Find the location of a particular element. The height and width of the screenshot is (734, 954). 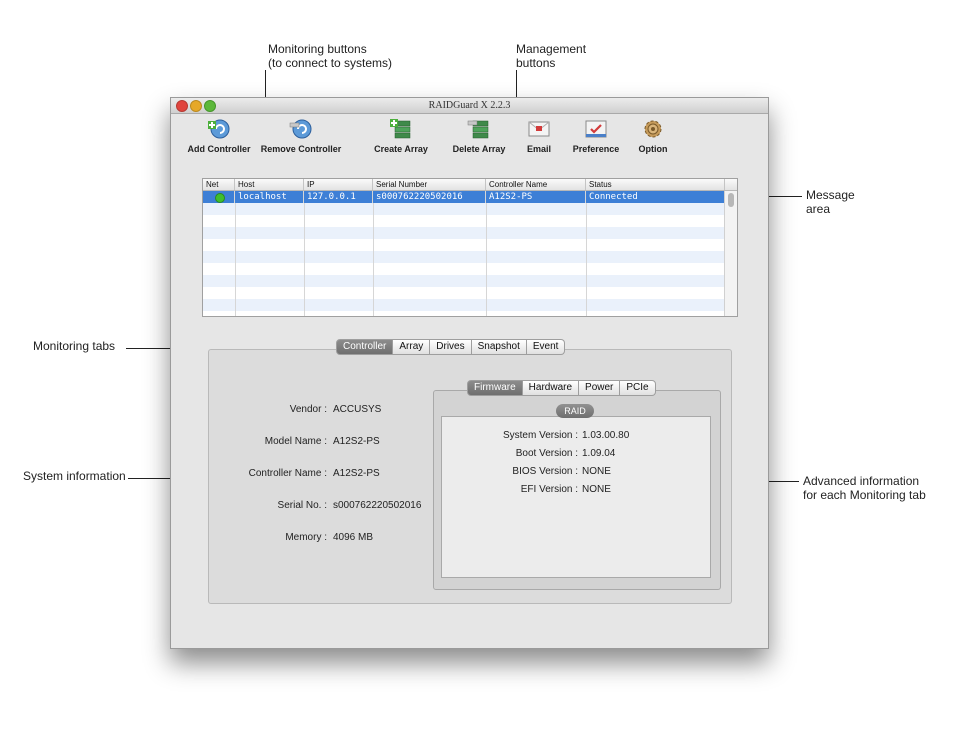

title-bar: RAIDGuard X 2.2.3 is located at coordinates (469, 106).